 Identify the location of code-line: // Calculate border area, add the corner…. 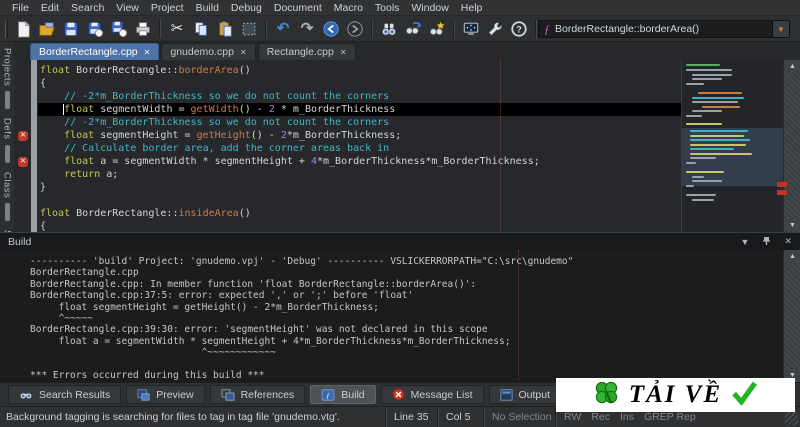
(360, 148).